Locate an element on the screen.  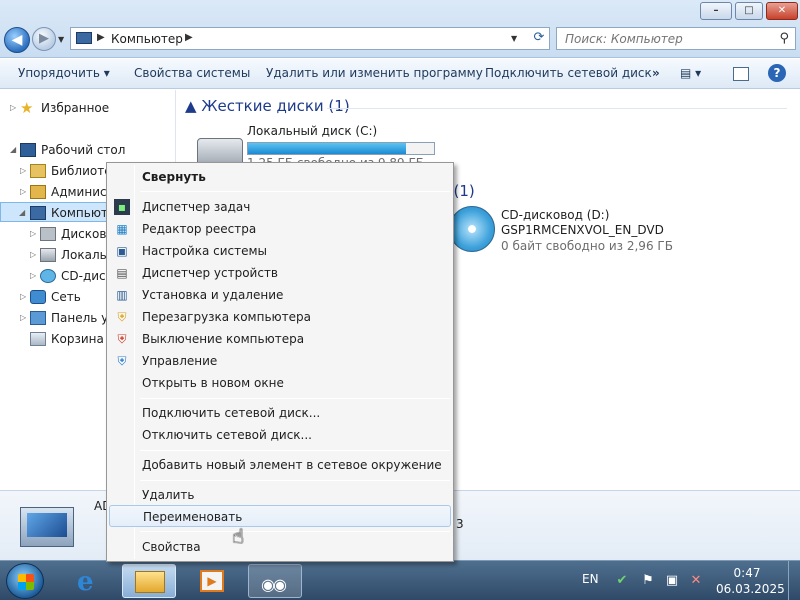
group-header-hard-drives: ▲ Жесткие диски (1) is located at coordinates (267, 106).